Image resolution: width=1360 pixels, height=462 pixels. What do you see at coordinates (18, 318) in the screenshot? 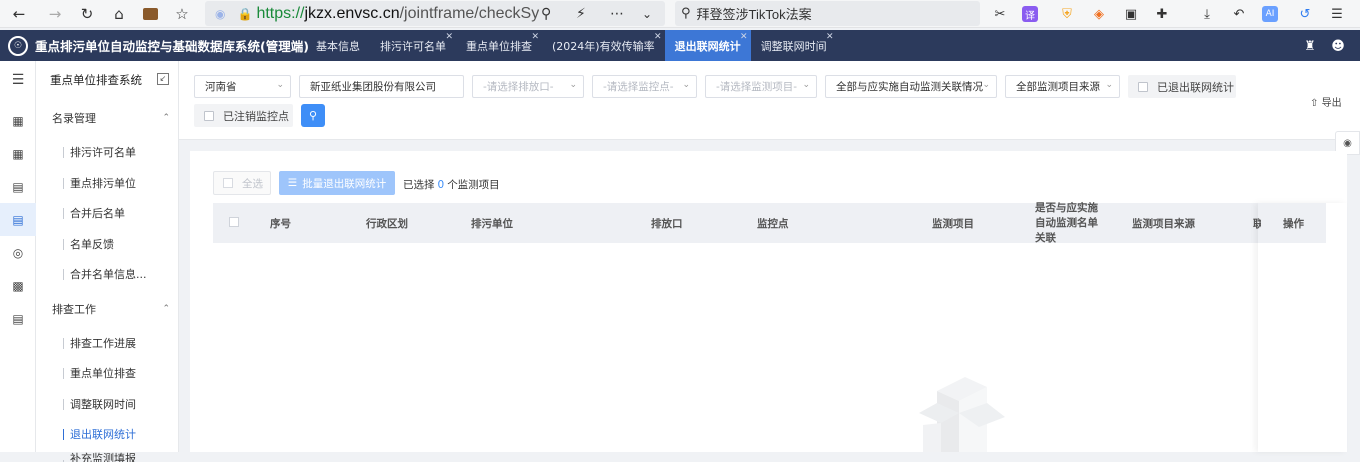
I see `list-doc-icon: ▤` at bounding box center [18, 318].